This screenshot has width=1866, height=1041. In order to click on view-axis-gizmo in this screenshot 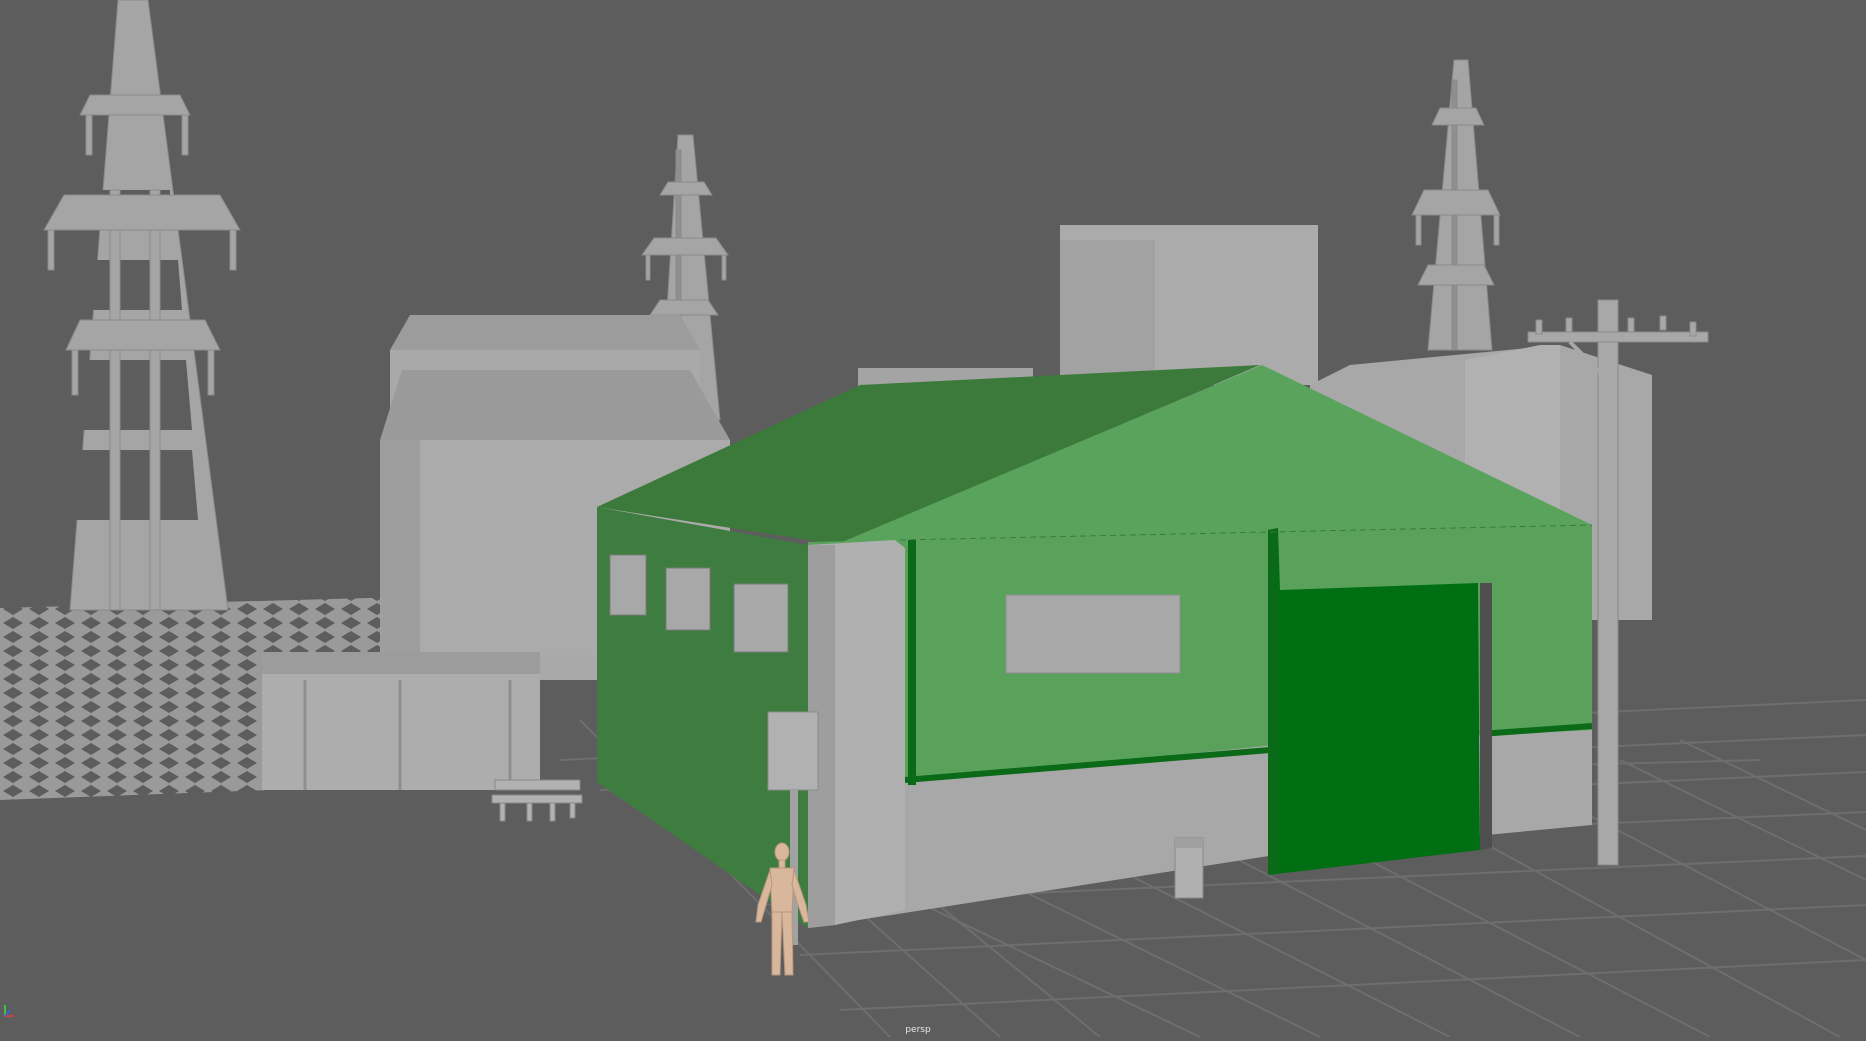, I will do `click(10, 1008)`.